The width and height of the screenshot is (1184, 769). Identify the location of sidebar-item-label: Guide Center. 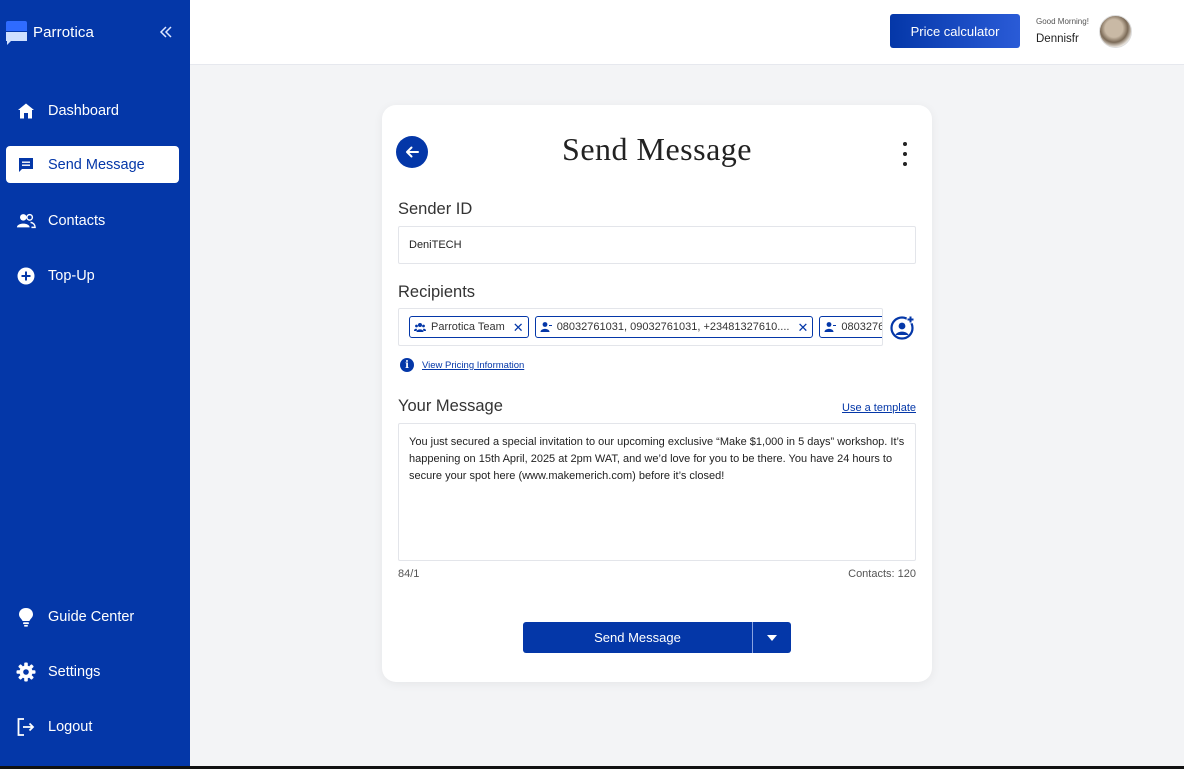
(91, 616).